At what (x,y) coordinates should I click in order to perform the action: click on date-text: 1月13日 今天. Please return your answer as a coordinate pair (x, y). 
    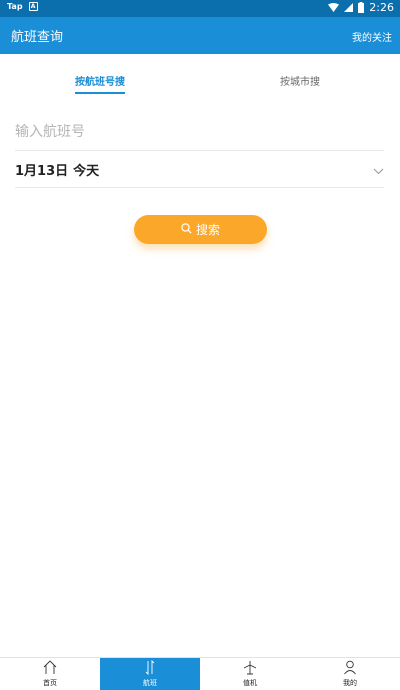
    Looking at the image, I should click on (57, 169).